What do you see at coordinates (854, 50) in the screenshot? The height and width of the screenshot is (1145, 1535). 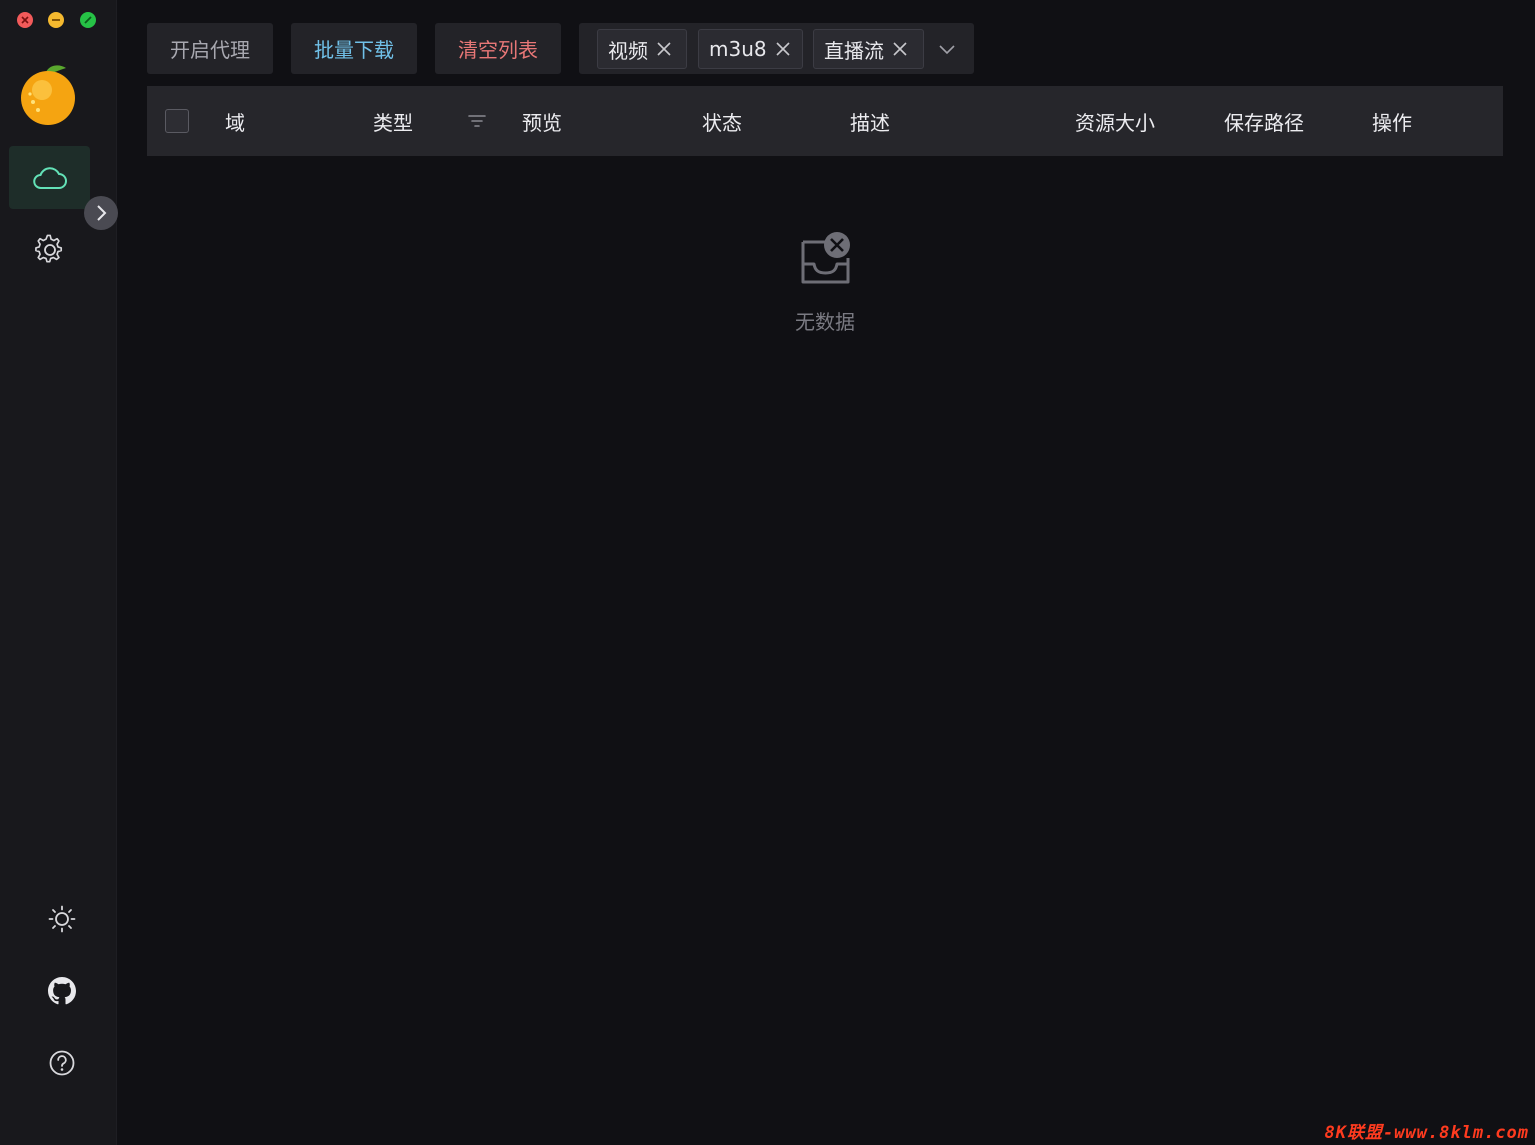 I see `filter-tag-label: 直播流` at bounding box center [854, 50].